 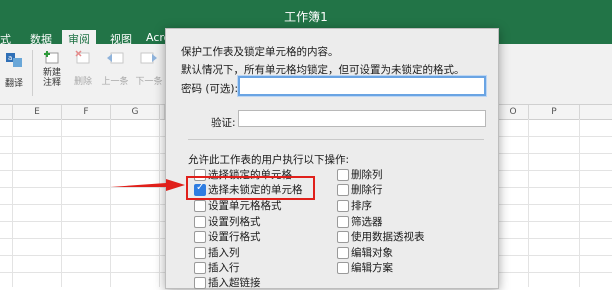 I want to click on option-label: 排序, so click(x=361, y=206).